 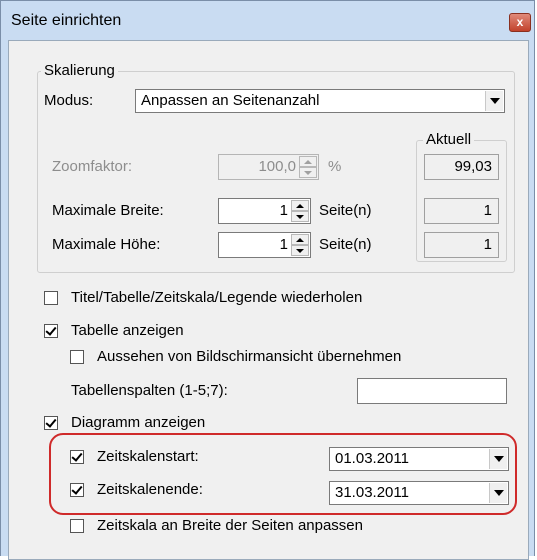 What do you see at coordinates (69, 100) in the screenshot?
I see `mode-label: Modus:` at bounding box center [69, 100].